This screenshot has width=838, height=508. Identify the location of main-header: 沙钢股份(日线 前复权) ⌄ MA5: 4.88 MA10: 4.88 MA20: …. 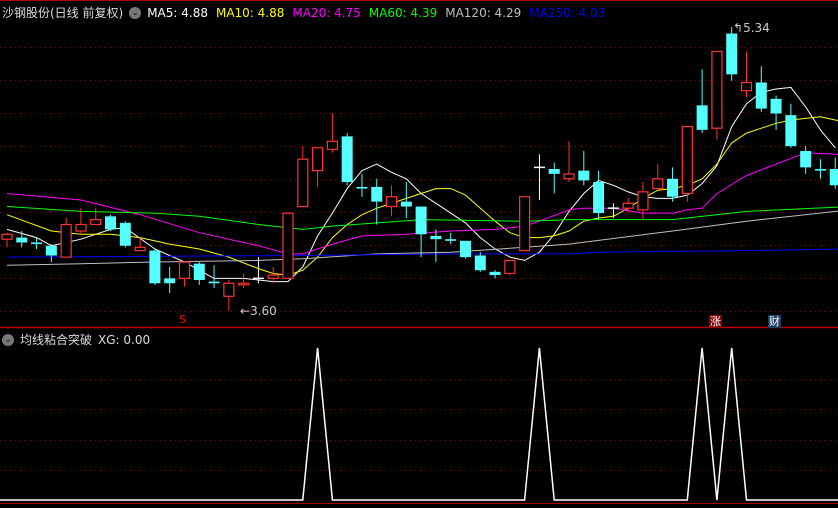
(303, 12).